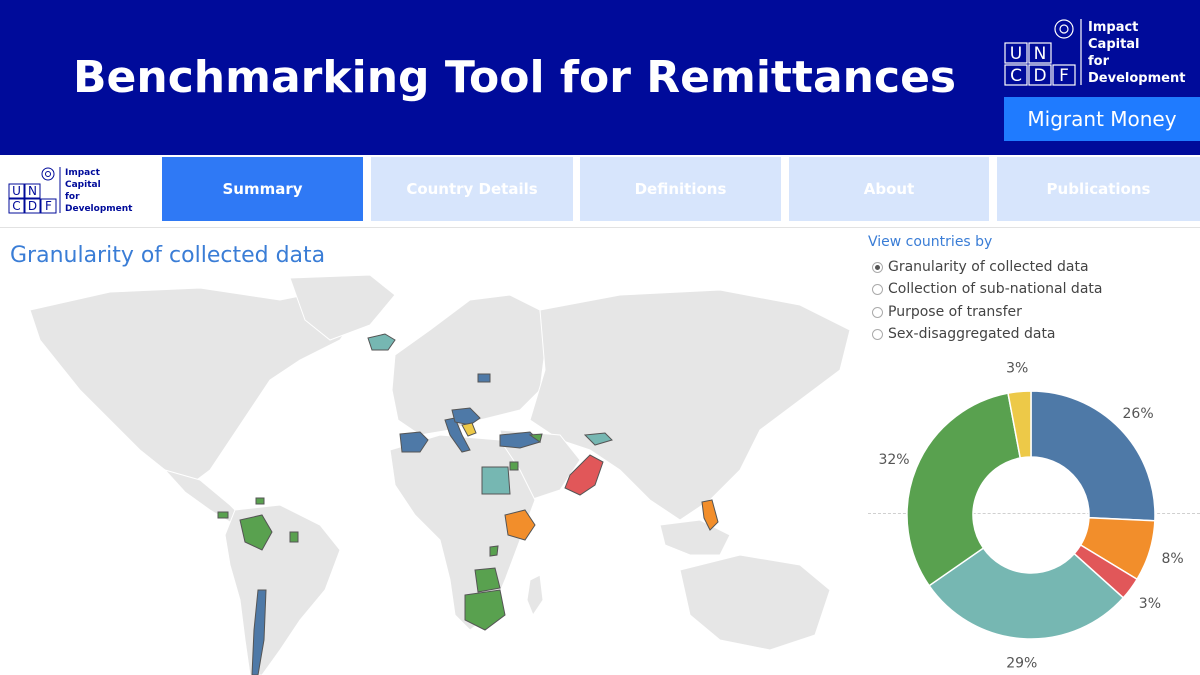 The width and height of the screenshot is (1200, 675). I want to click on logo-line-1: Impact, so click(1113, 27).